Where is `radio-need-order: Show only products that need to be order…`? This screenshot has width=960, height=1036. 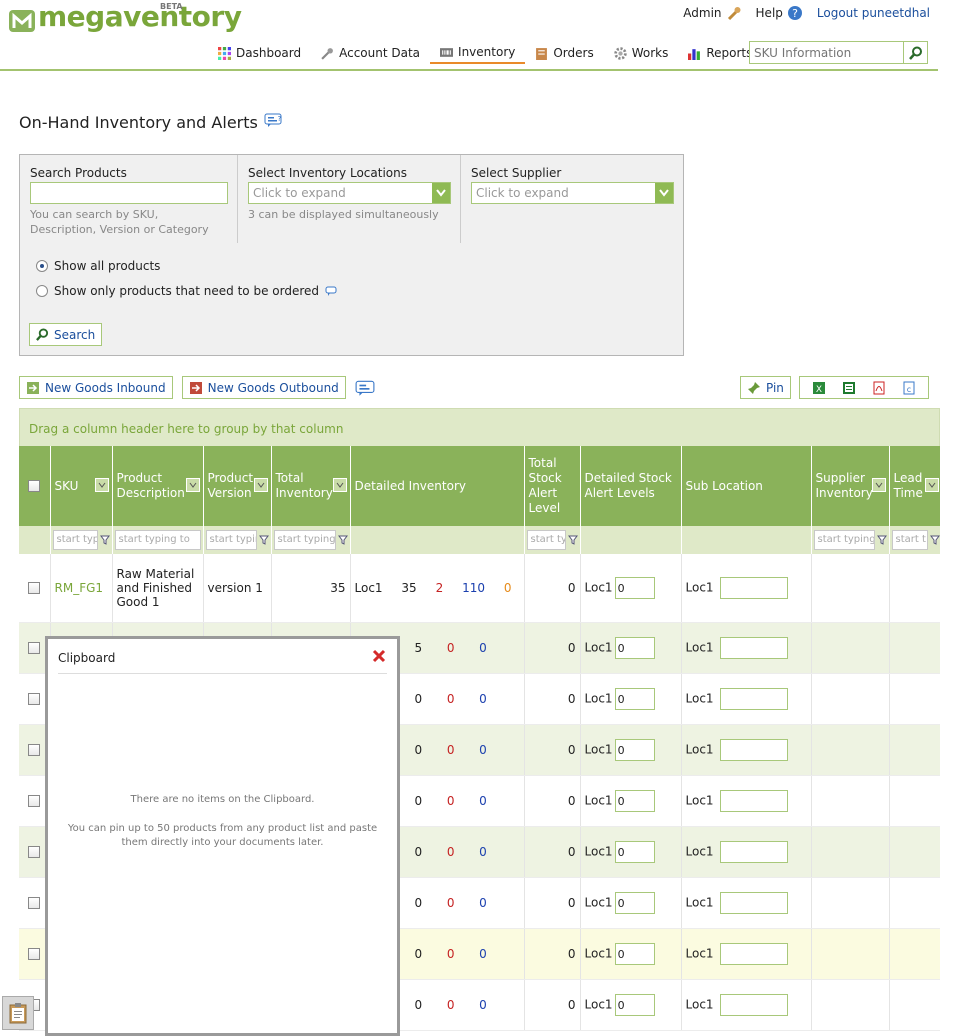
radio-need-order: Show only products that need to be order… is located at coordinates (186, 291).